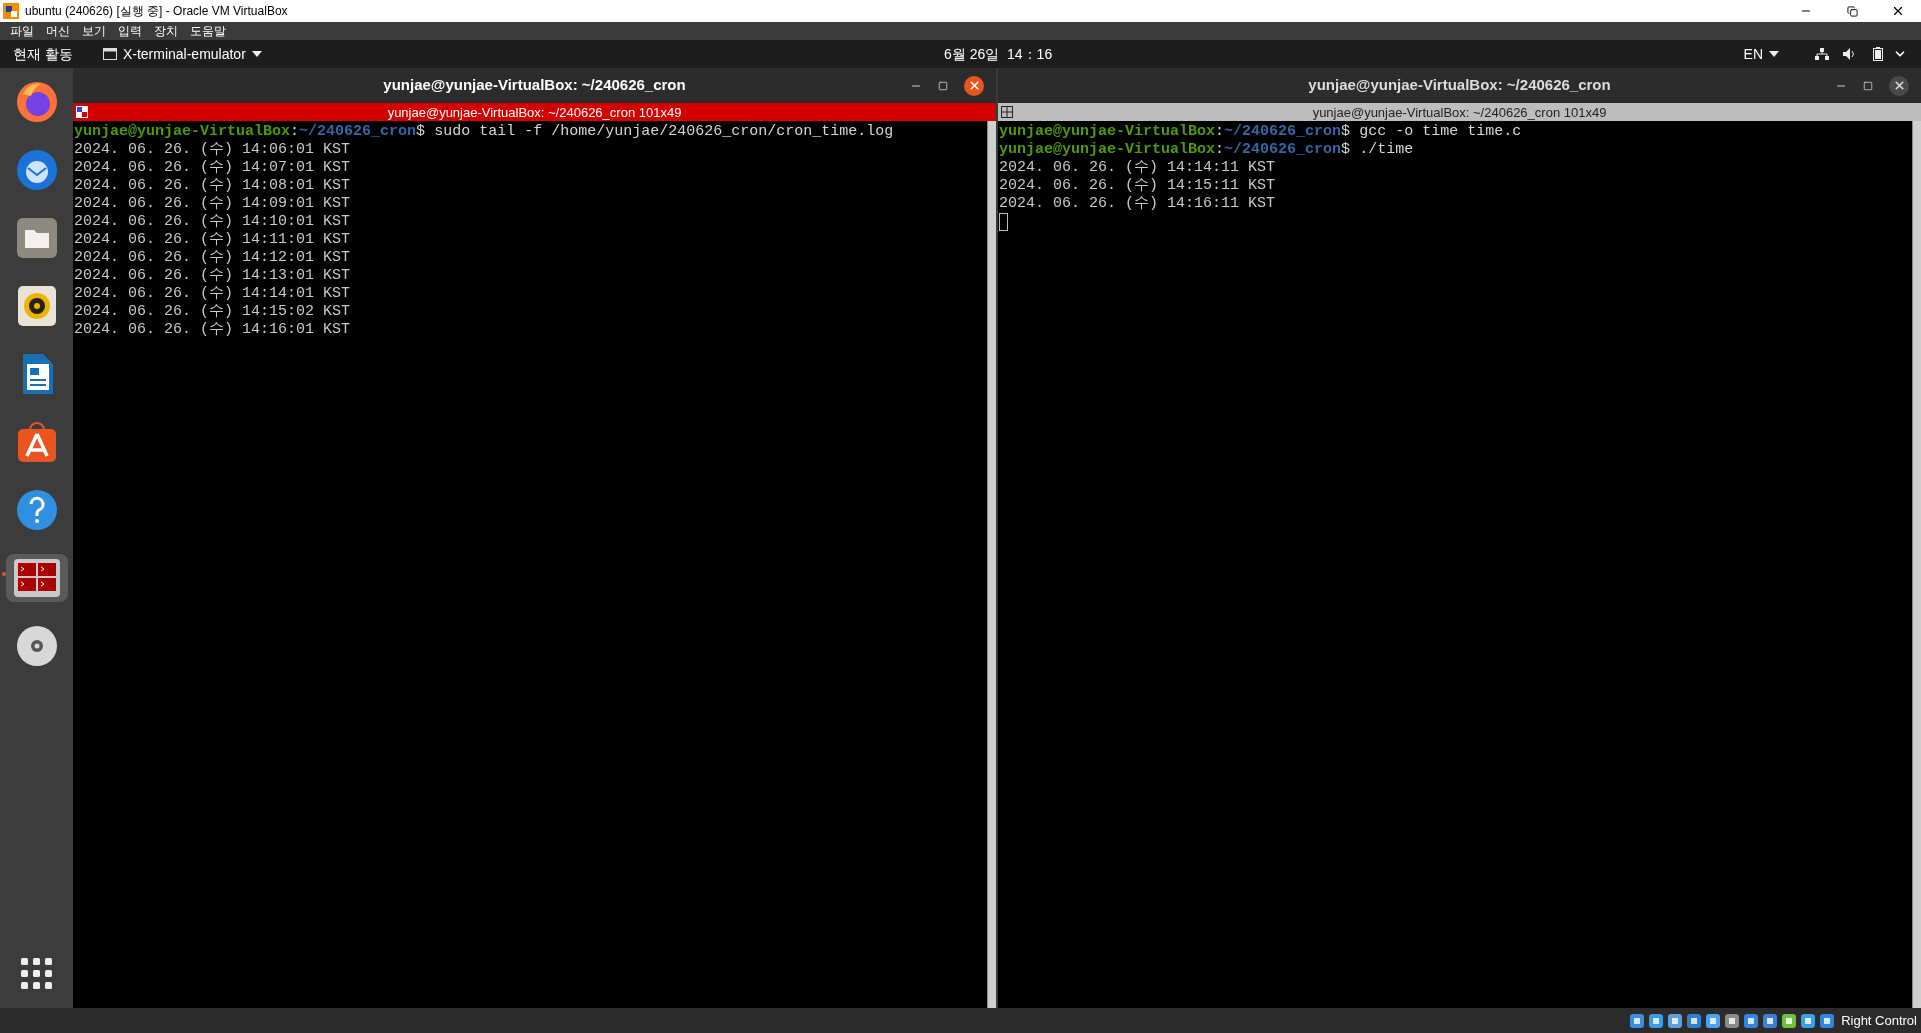 This screenshot has width=1921, height=1033. What do you see at coordinates (43, 54) in the screenshot?
I see `activities-button: 현재 활동` at bounding box center [43, 54].